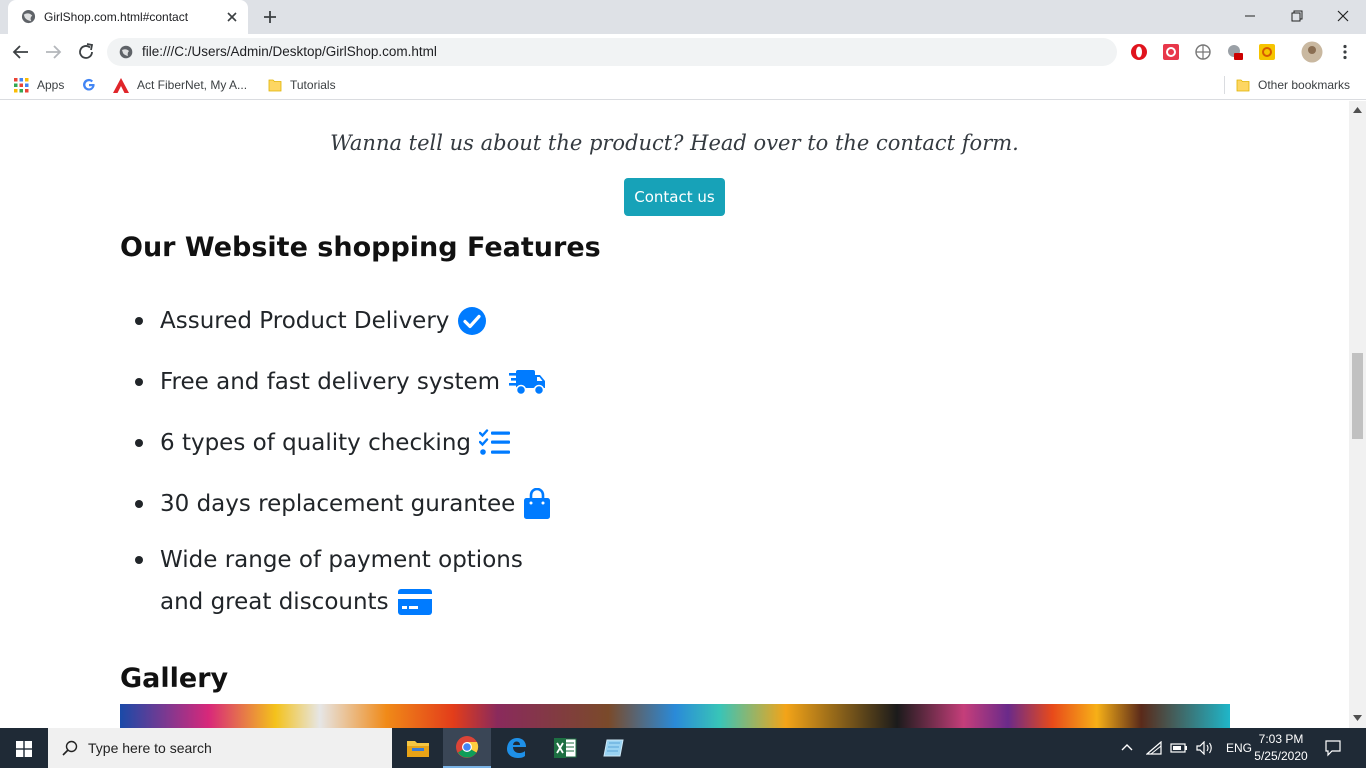  Describe the element at coordinates (232, 17) in the screenshot. I see `close-tab-icon` at that location.